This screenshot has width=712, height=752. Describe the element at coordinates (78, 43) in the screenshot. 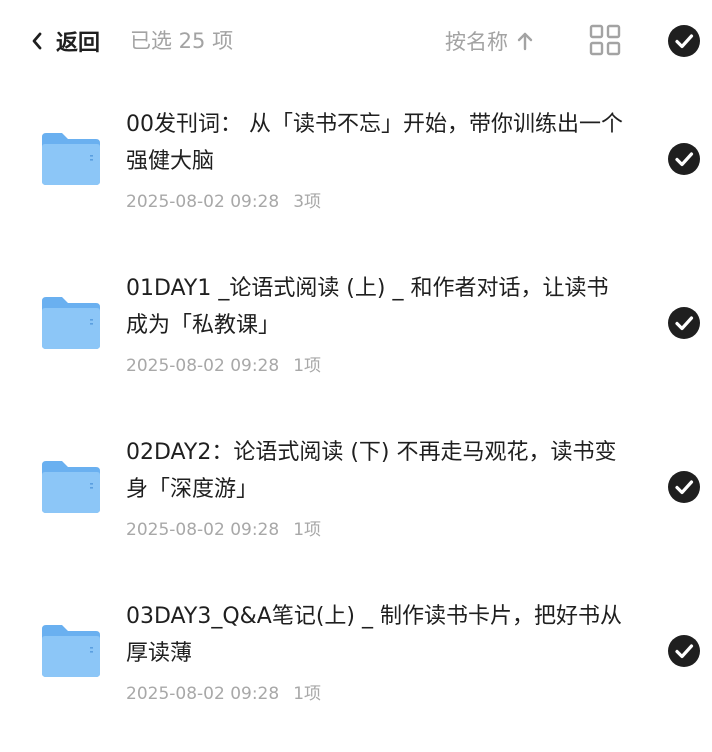

I see `back-label: 返回` at that location.